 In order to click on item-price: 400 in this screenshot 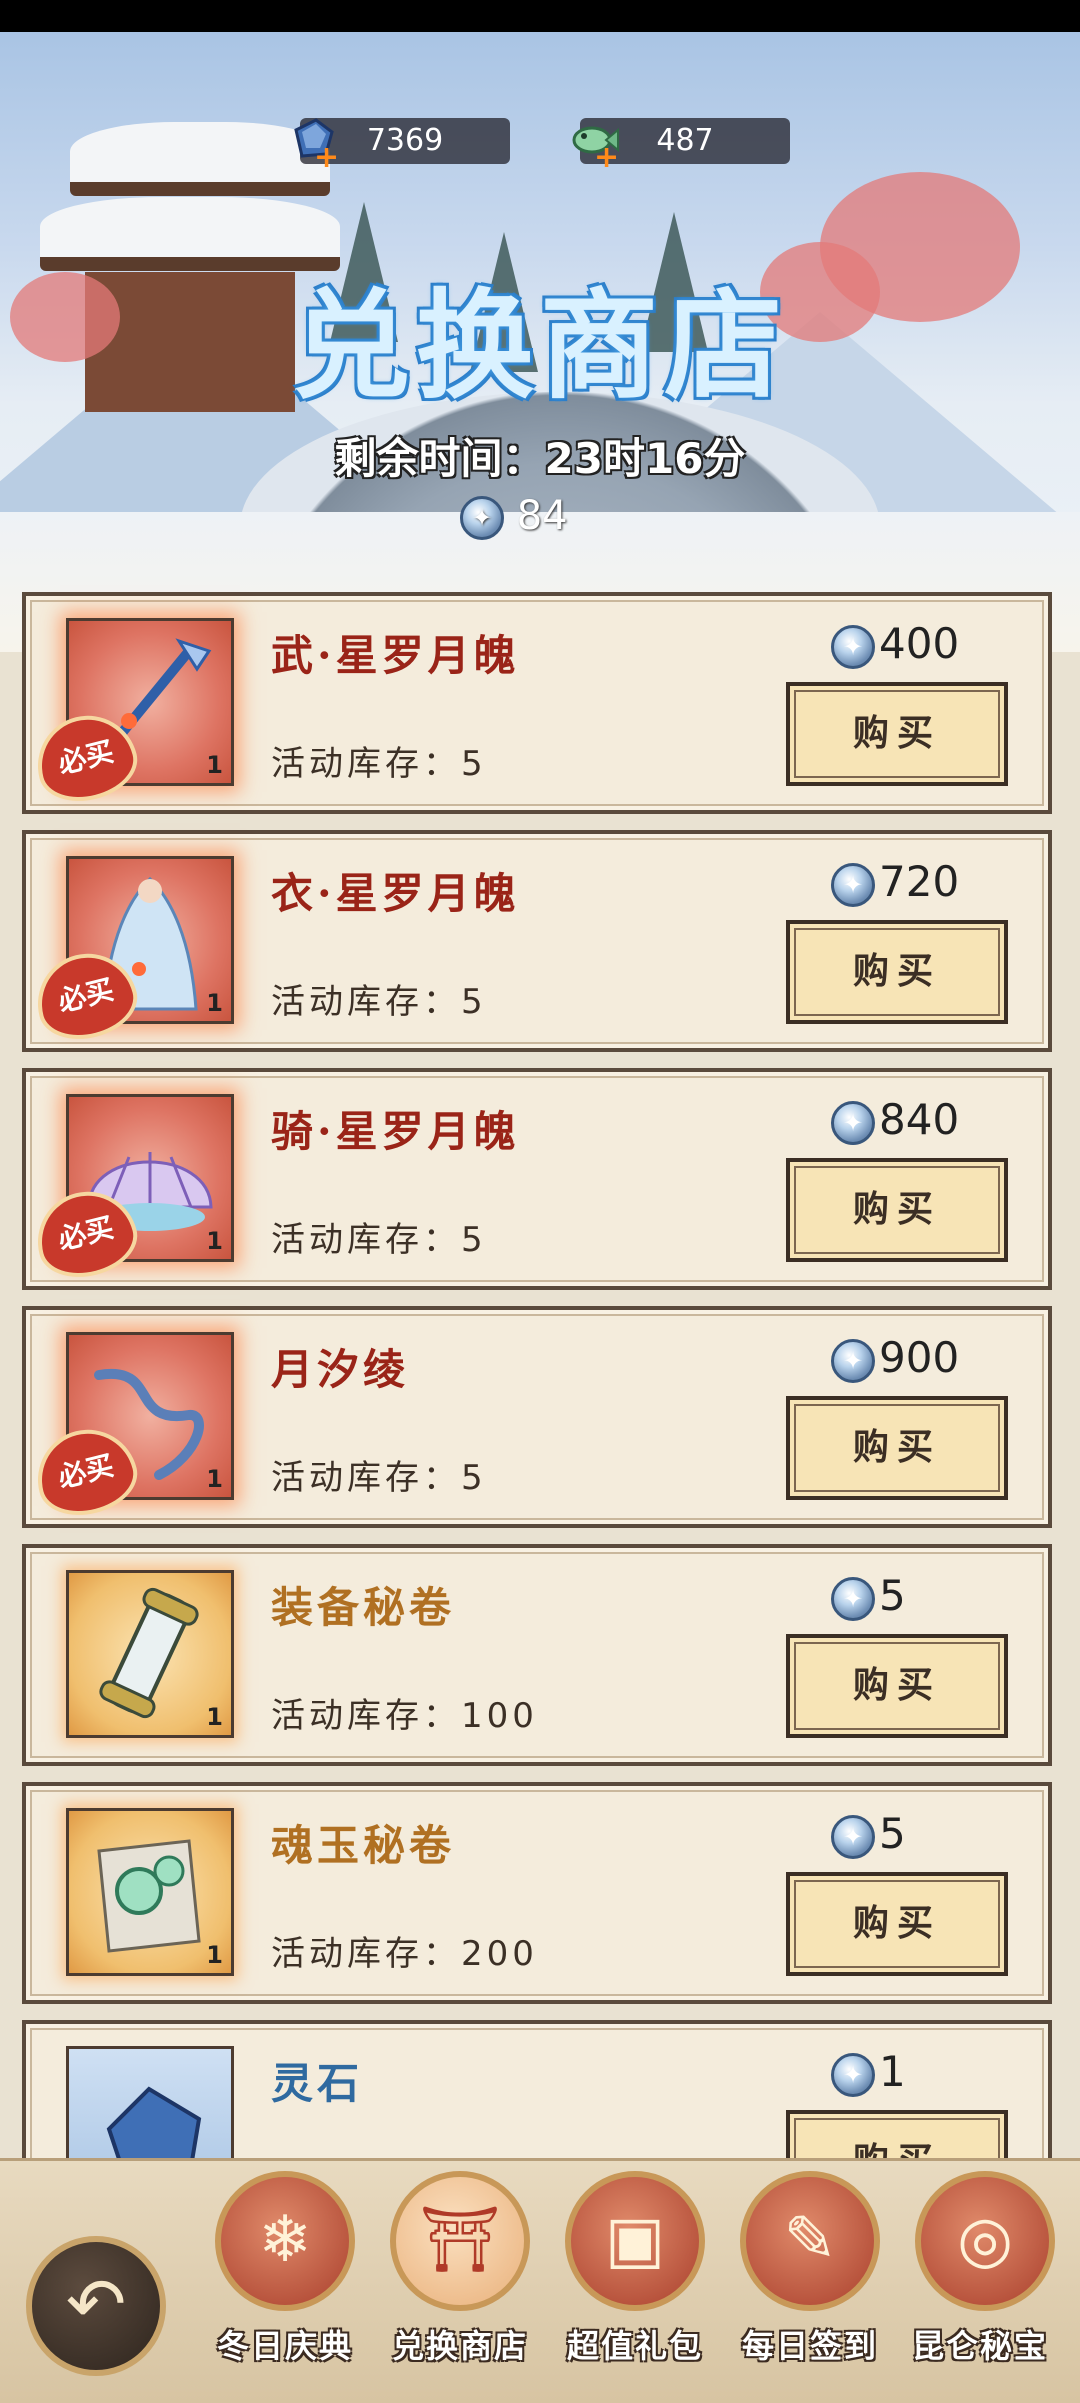, I will do `click(895, 644)`.